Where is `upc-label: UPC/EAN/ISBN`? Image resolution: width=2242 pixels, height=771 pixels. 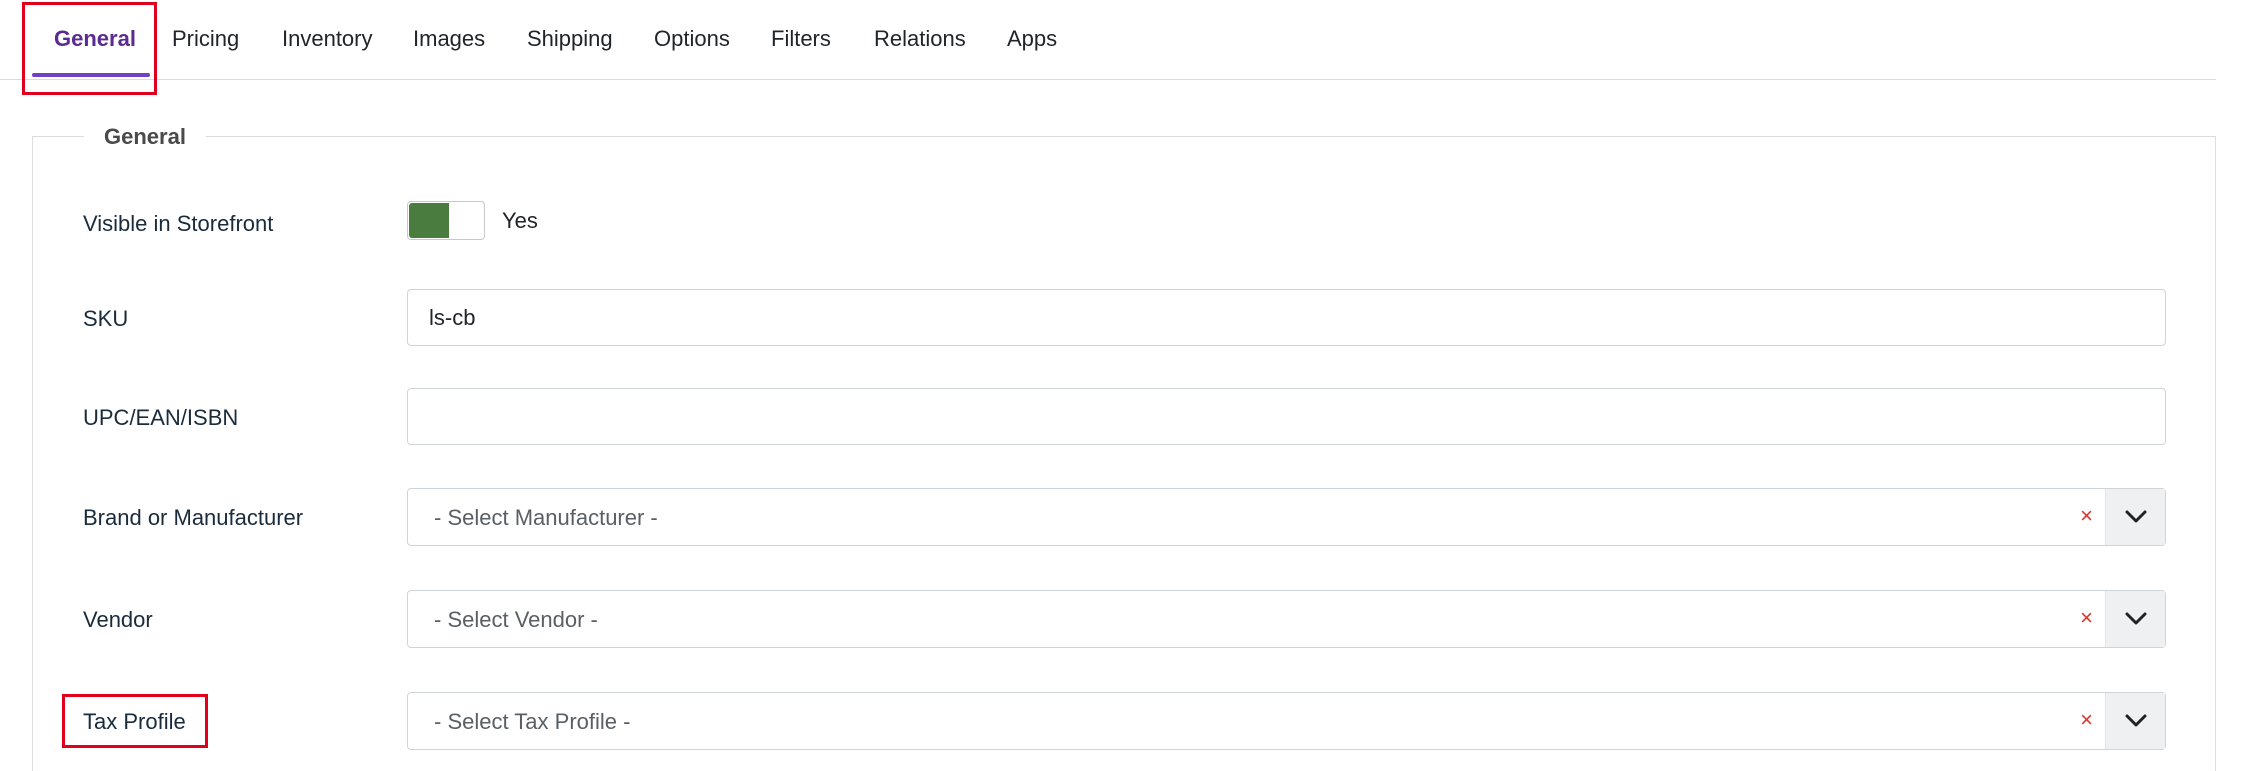
upc-label: UPC/EAN/ISBN is located at coordinates (161, 417).